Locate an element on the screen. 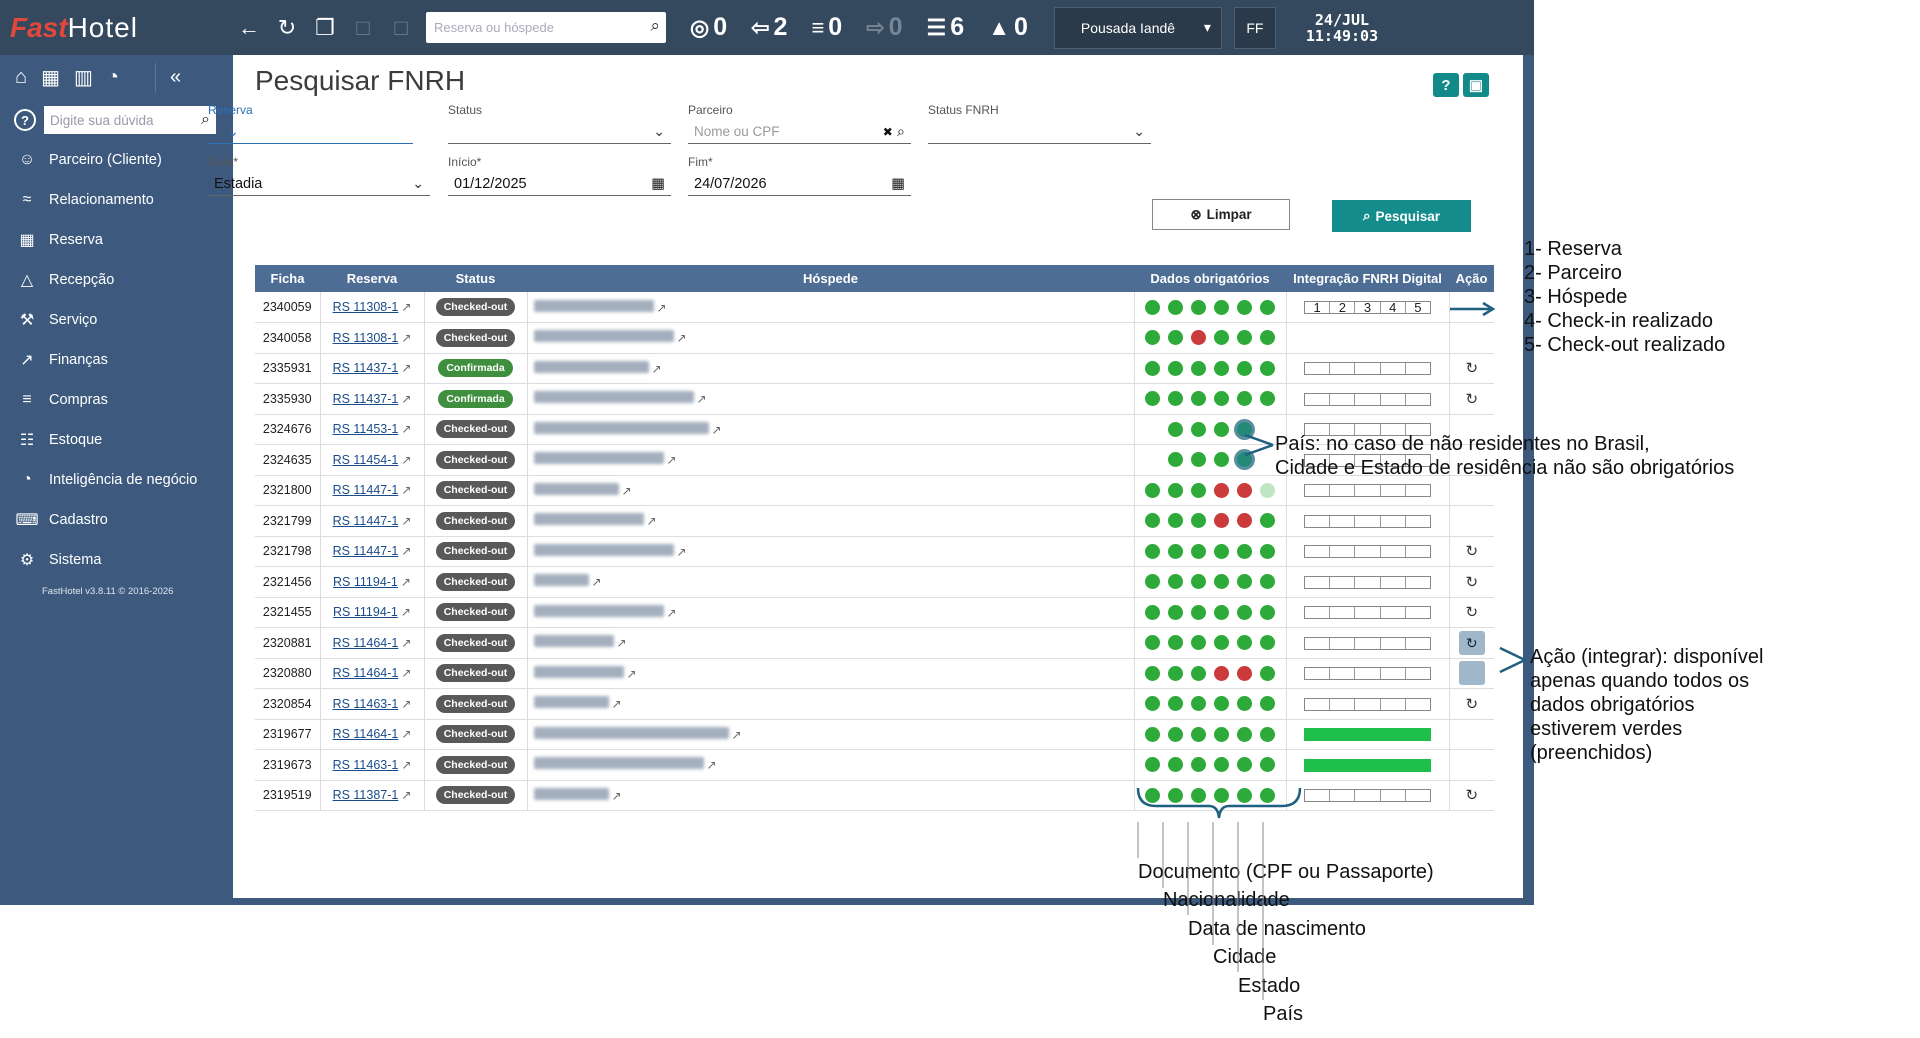 Image resolution: width=1920 pixels, height=1038 pixels. acao-arrows is located at coordinates (1512, 660).